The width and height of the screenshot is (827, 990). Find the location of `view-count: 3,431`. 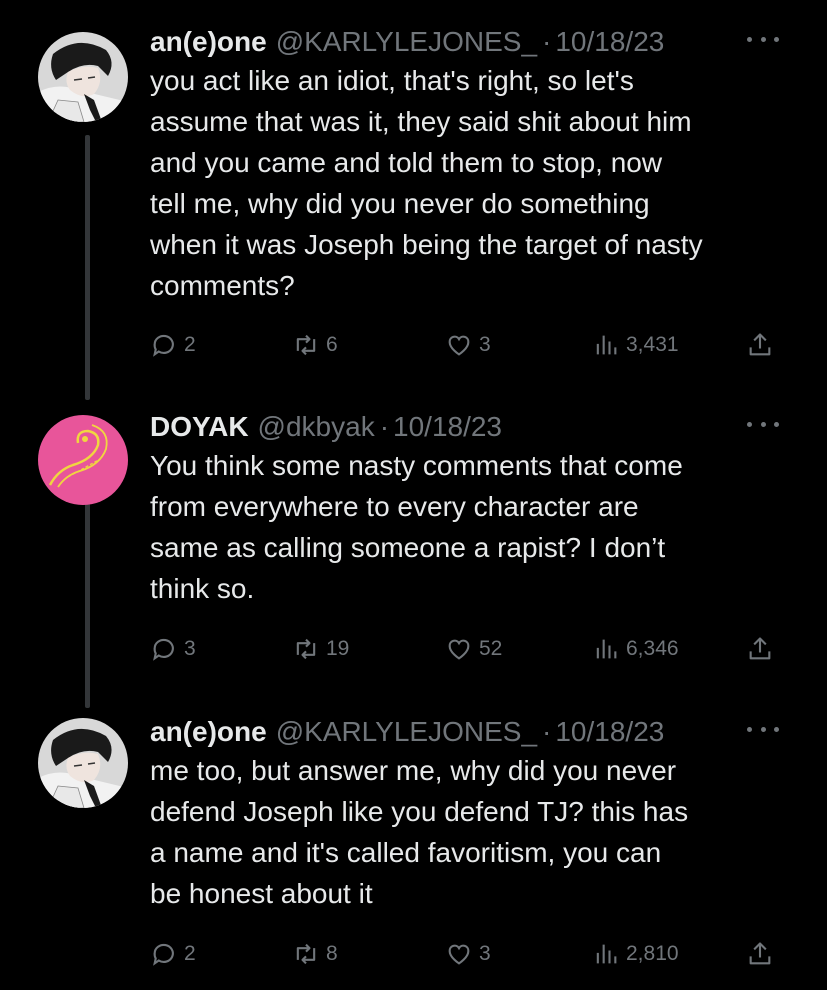

view-count: 3,431 is located at coordinates (652, 344).